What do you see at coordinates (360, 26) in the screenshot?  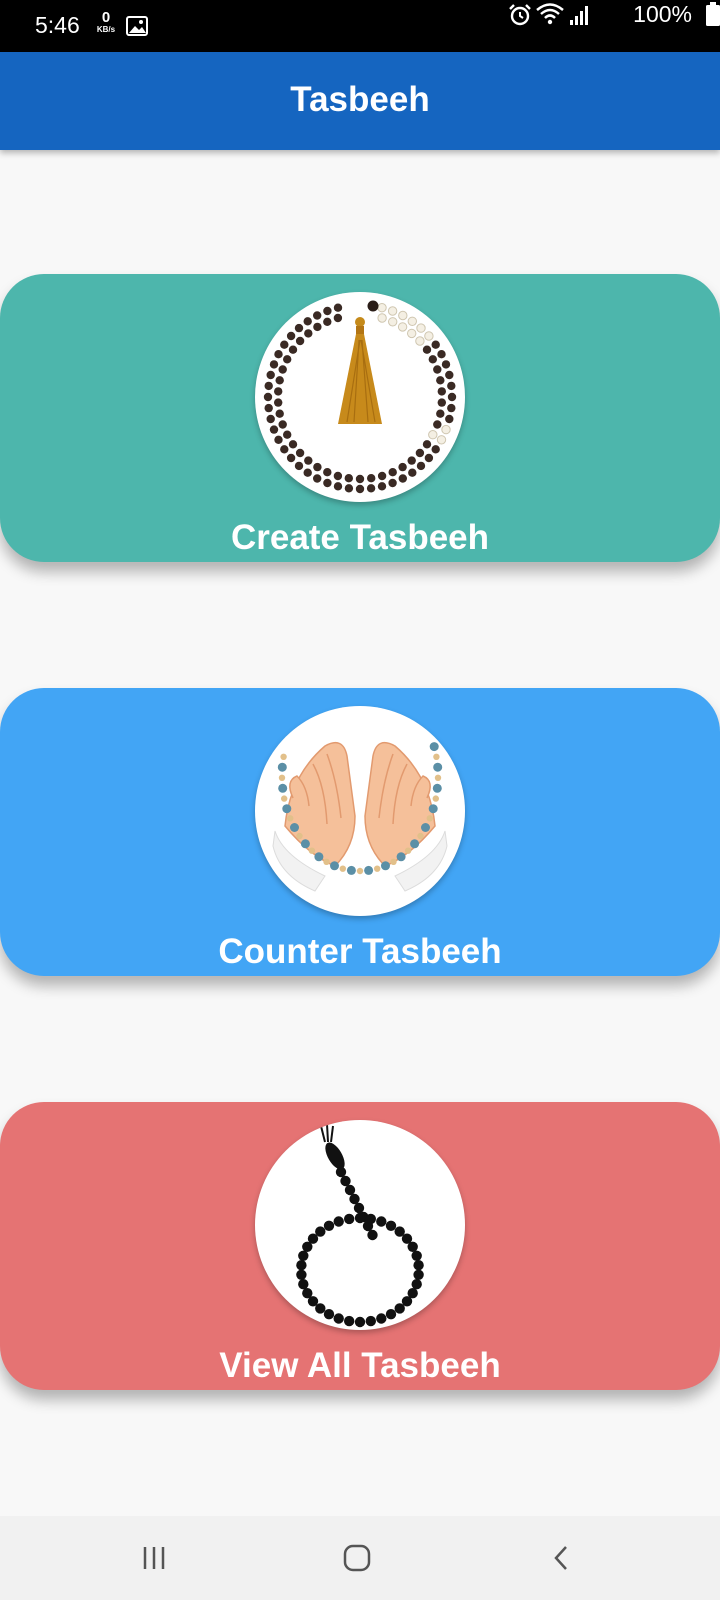 I see `status-bar: 5:46 0 KB/s 100%` at bounding box center [360, 26].